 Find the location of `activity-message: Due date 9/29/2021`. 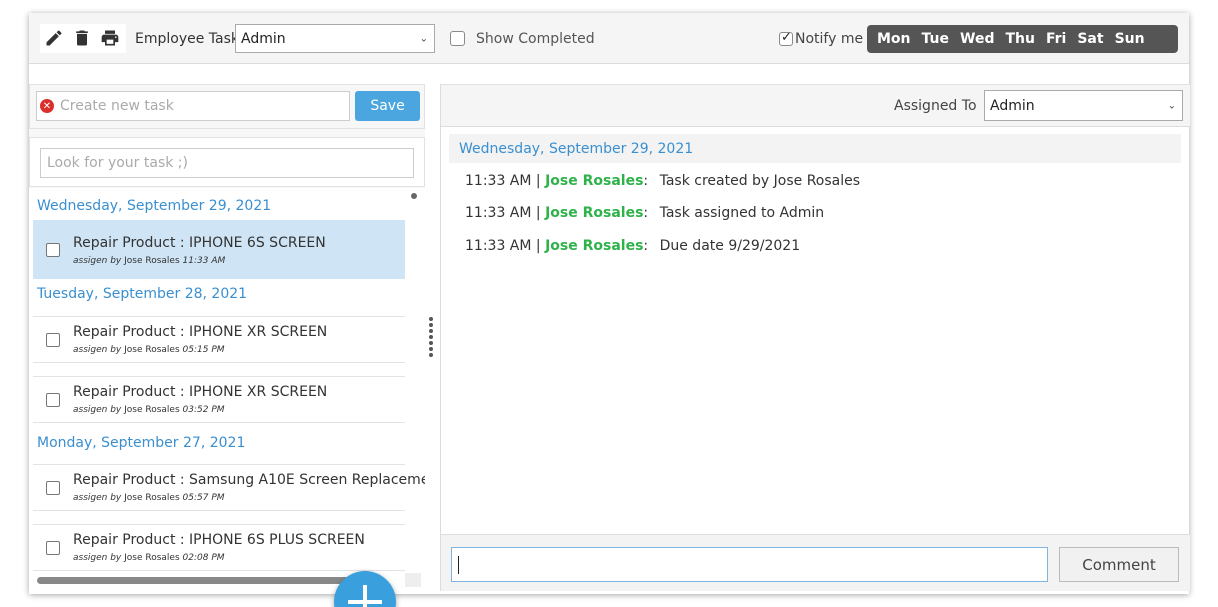

activity-message: Due date 9/29/2021 is located at coordinates (730, 246).